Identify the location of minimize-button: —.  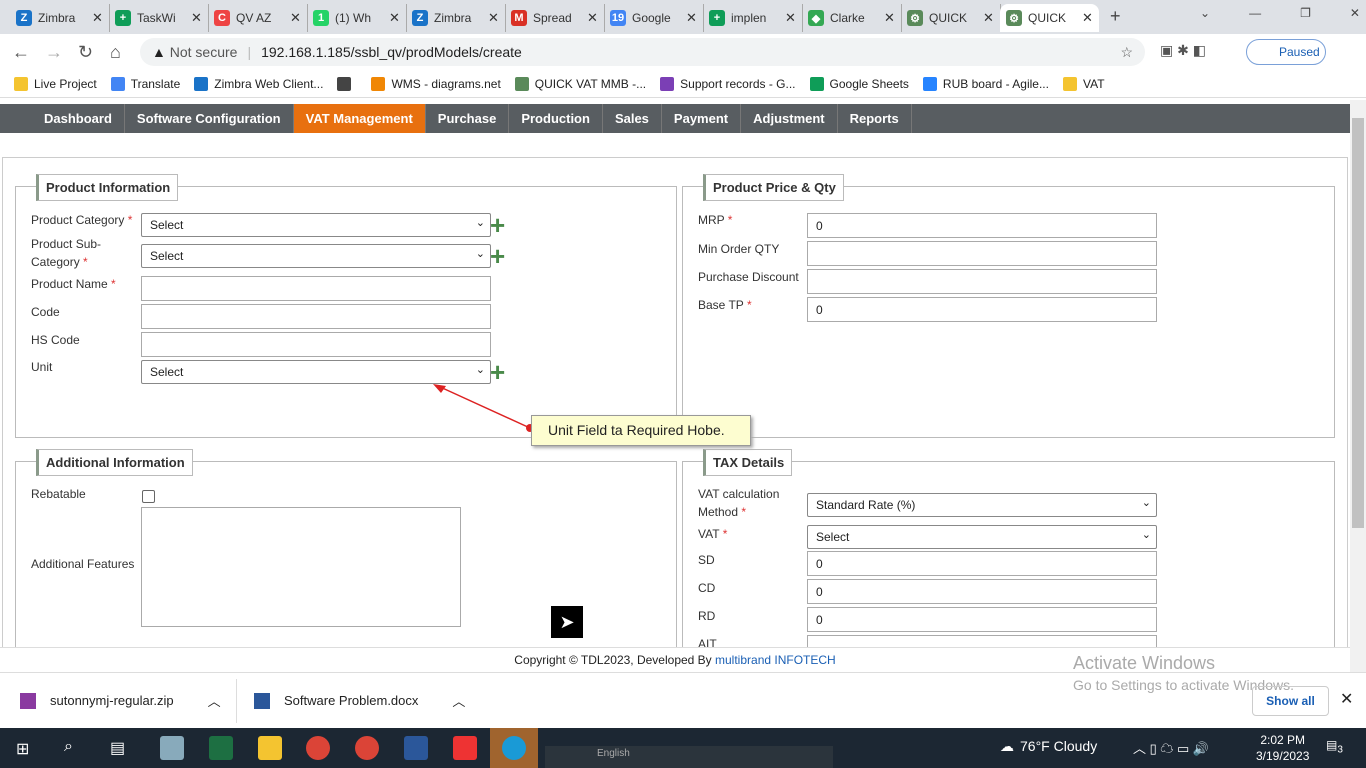
(1255, 13).